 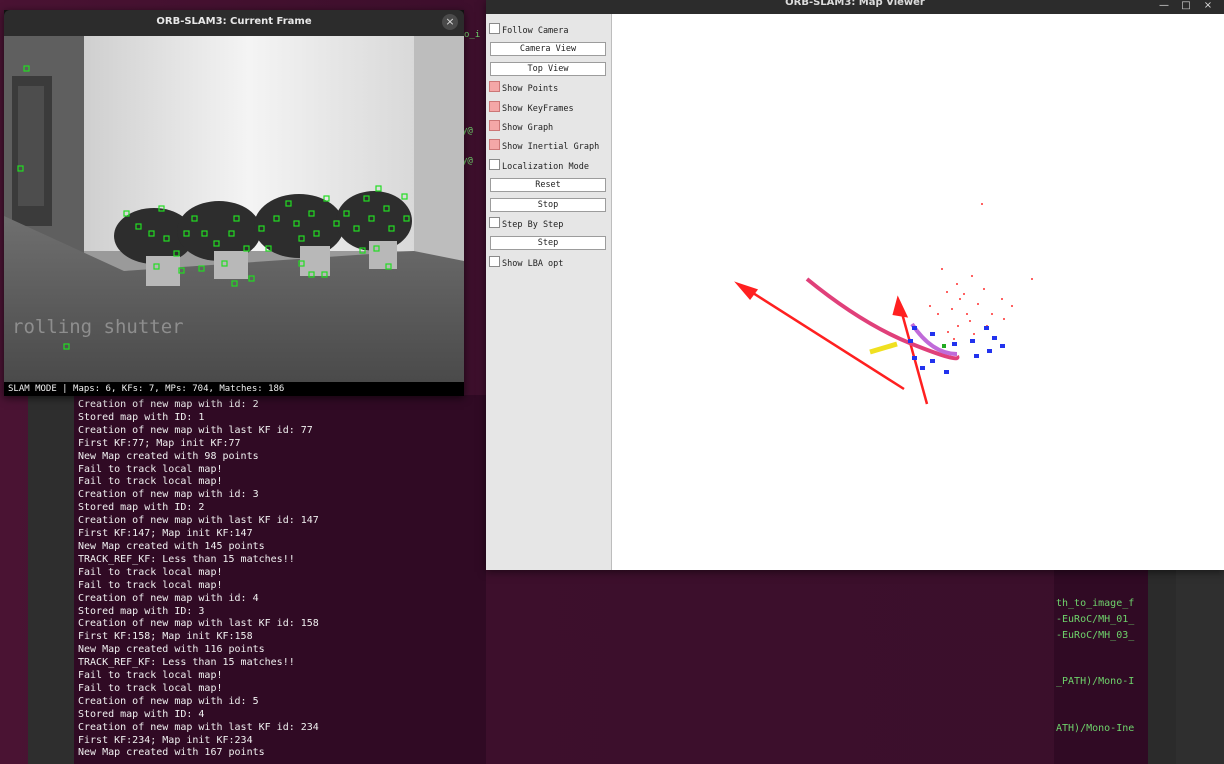 I want to click on terminal-line: First KF:158; Map init KF:158, so click(x=165, y=637).